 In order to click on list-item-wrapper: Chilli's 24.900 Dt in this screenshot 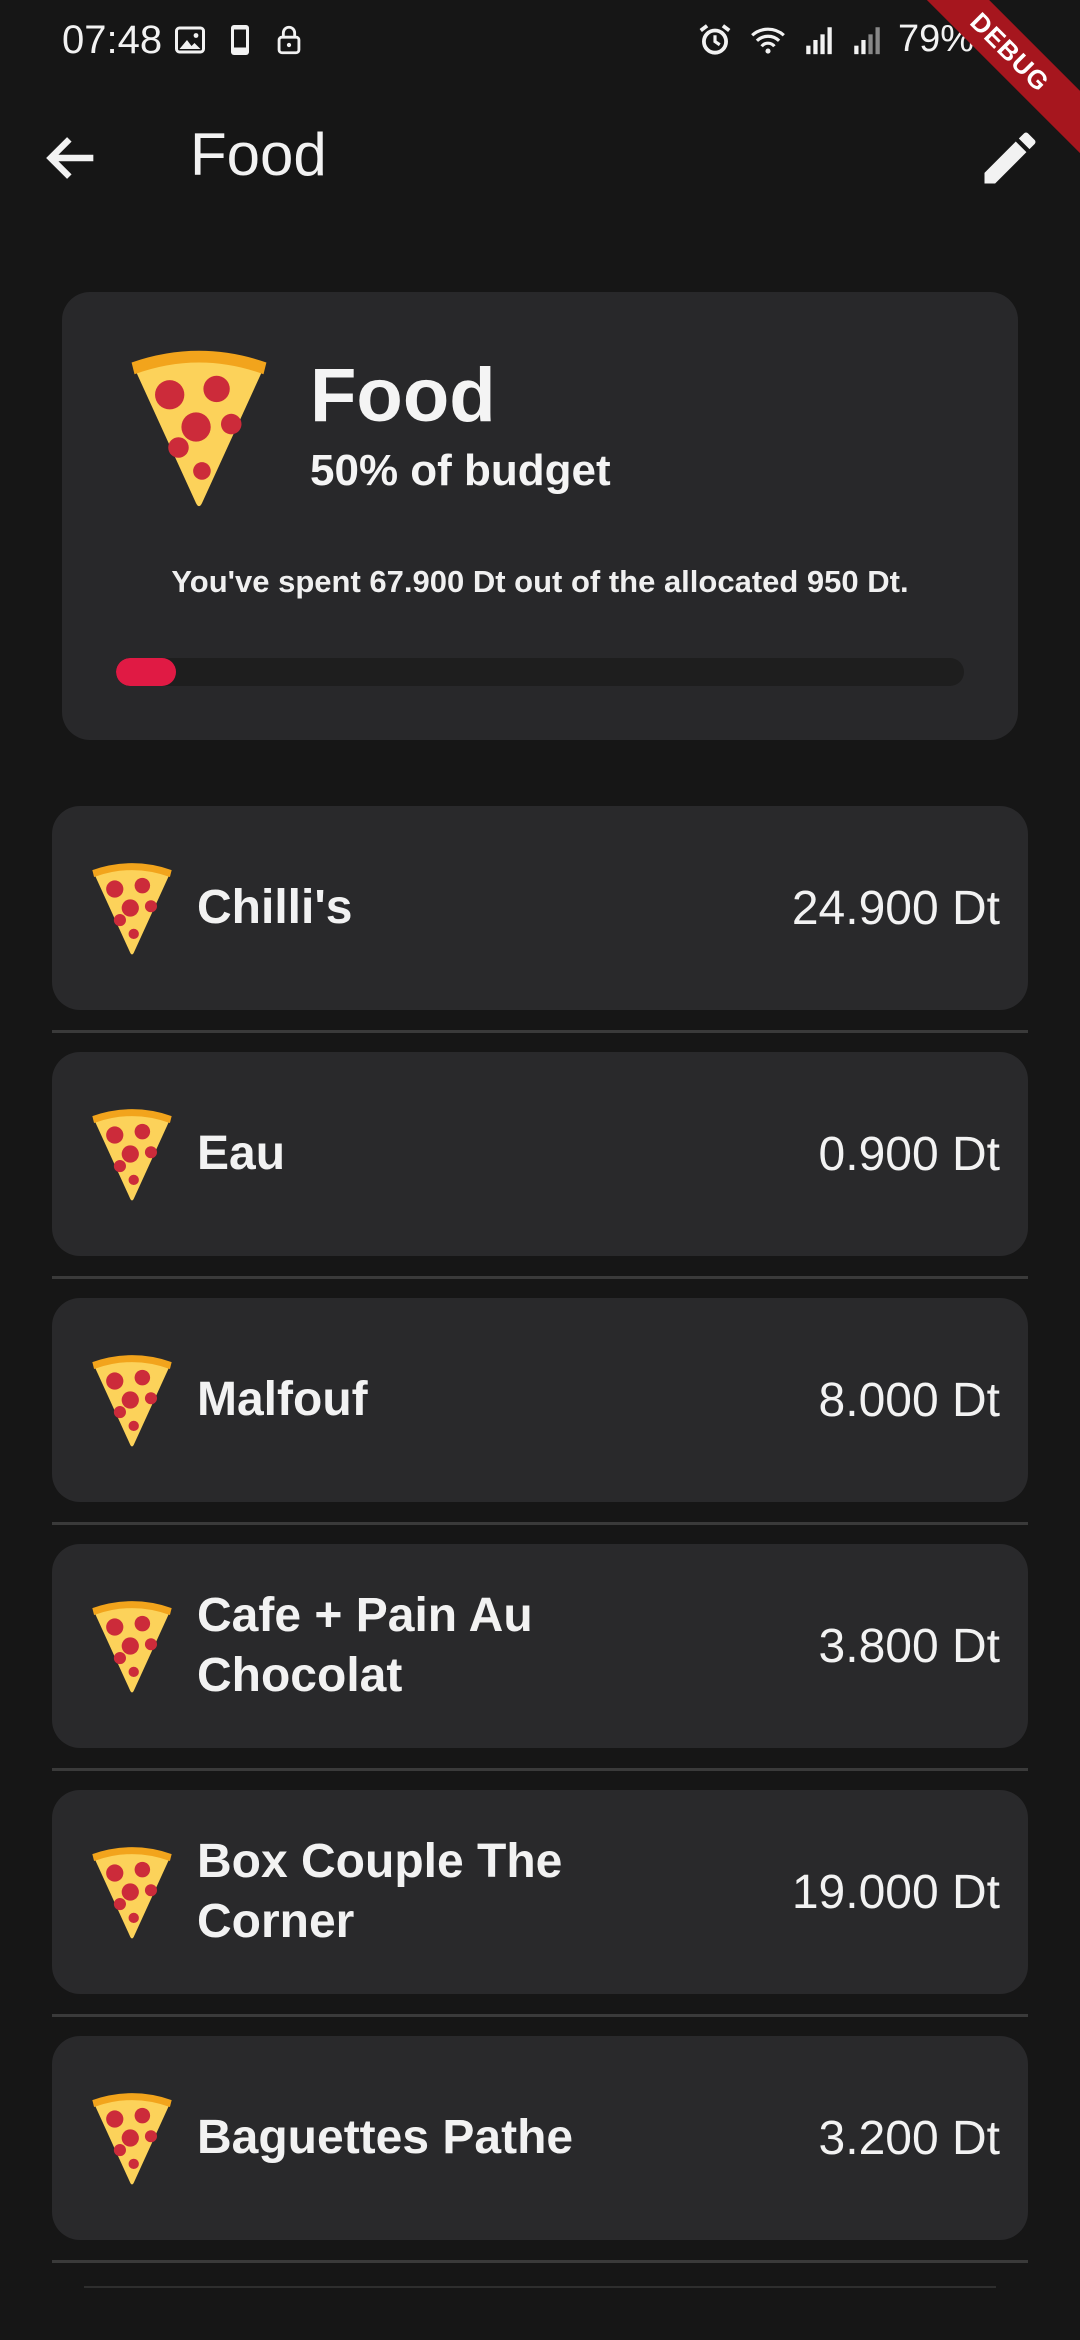, I will do `click(540, 929)`.